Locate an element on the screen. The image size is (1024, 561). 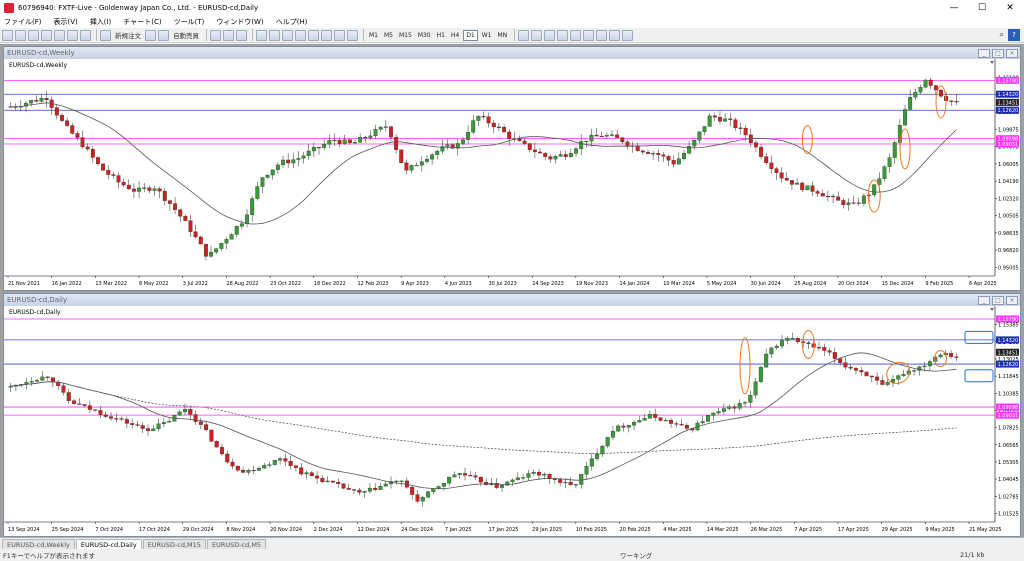
tab-daily: EURUSD-cd,Daily is located at coordinates (108, 544).